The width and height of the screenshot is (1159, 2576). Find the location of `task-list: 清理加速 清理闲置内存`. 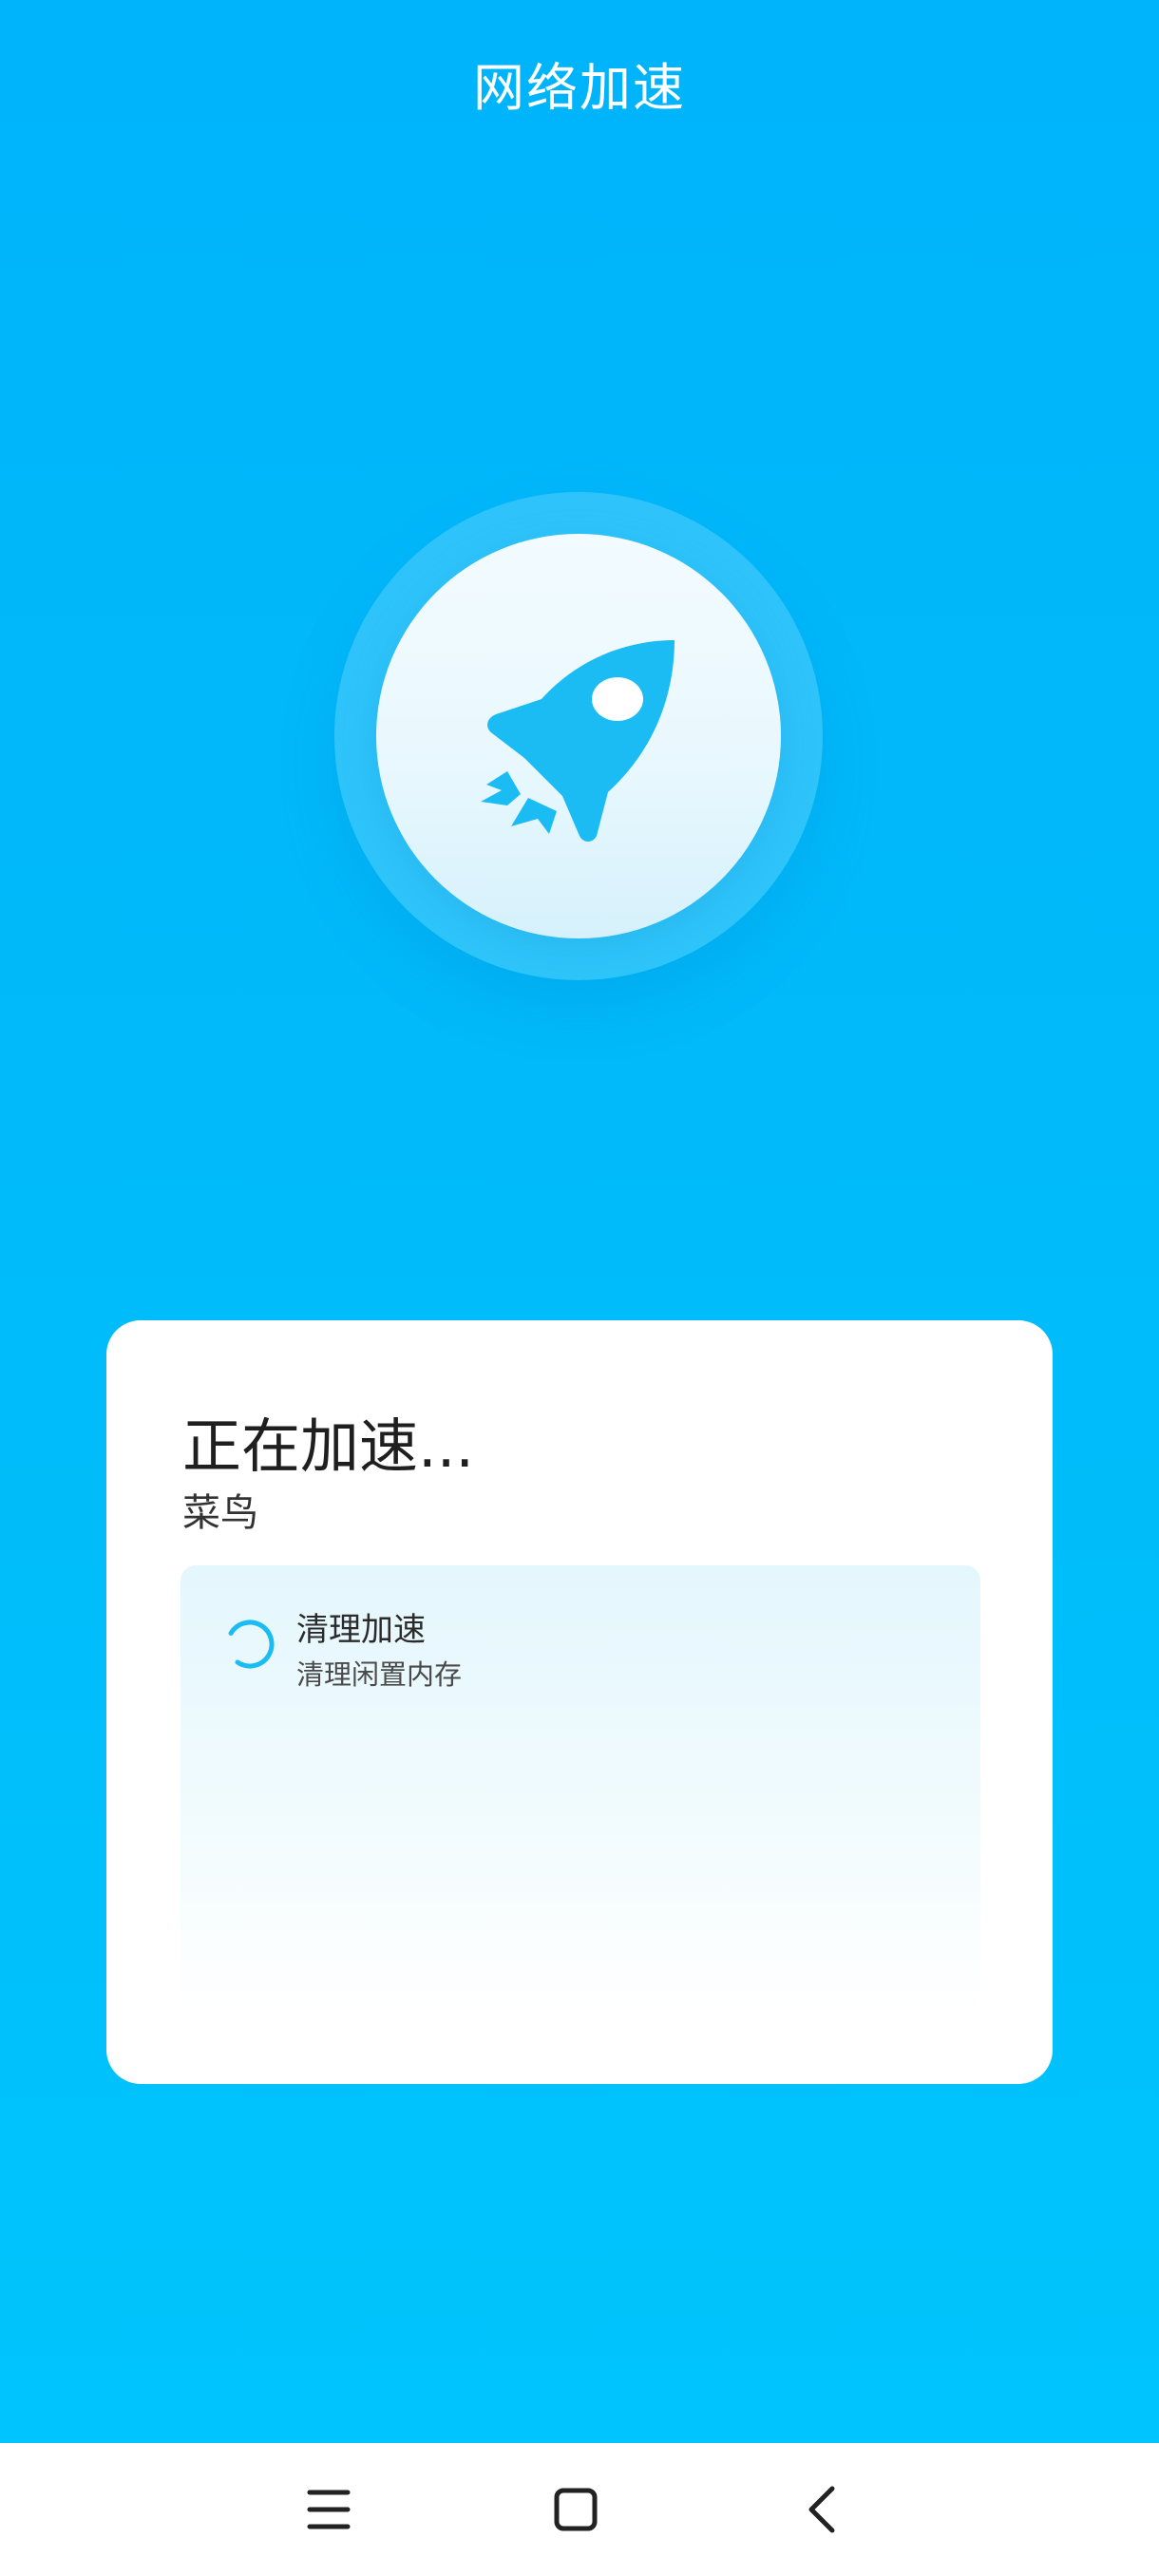

task-list: 清理加速 清理闲置内存 is located at coordinates (580, 1788).